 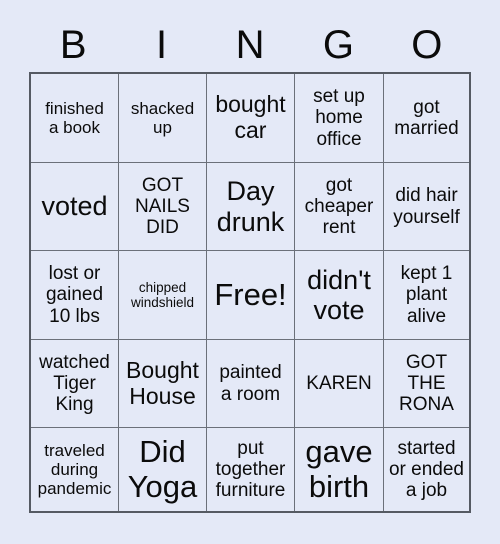 I want to click on bingo-cell-label: didn't vote, so click(x=339, y=294).